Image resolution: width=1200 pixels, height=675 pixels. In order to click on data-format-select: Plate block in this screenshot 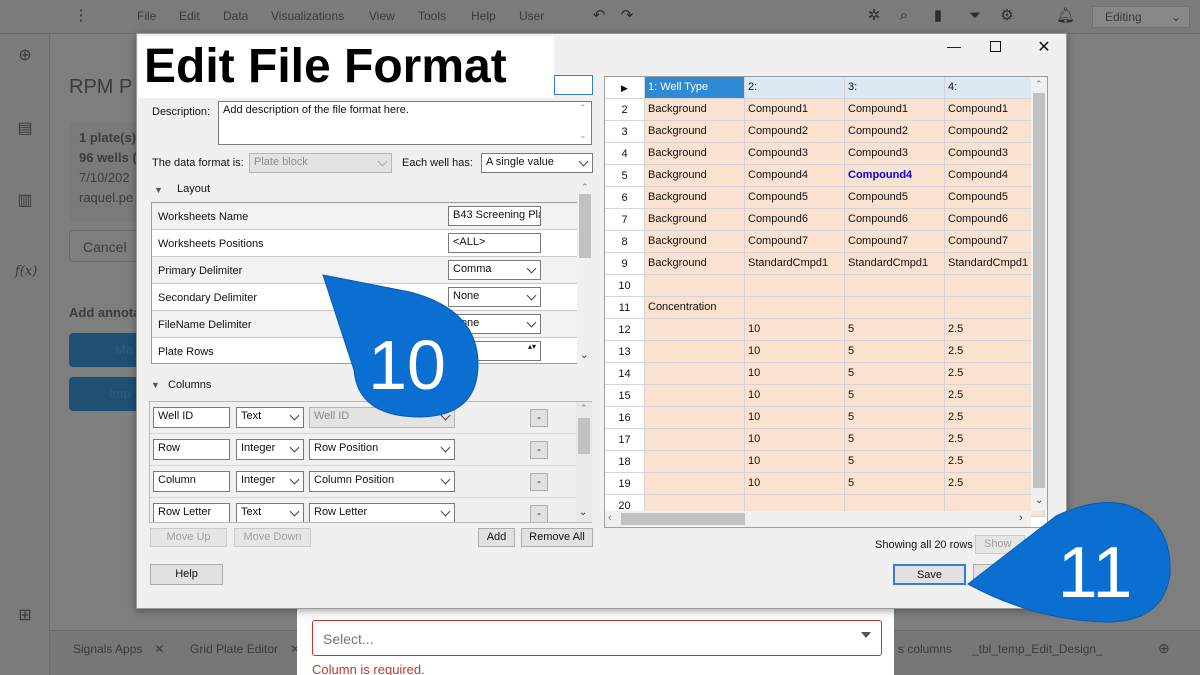, I will do `click(320, 163)`.